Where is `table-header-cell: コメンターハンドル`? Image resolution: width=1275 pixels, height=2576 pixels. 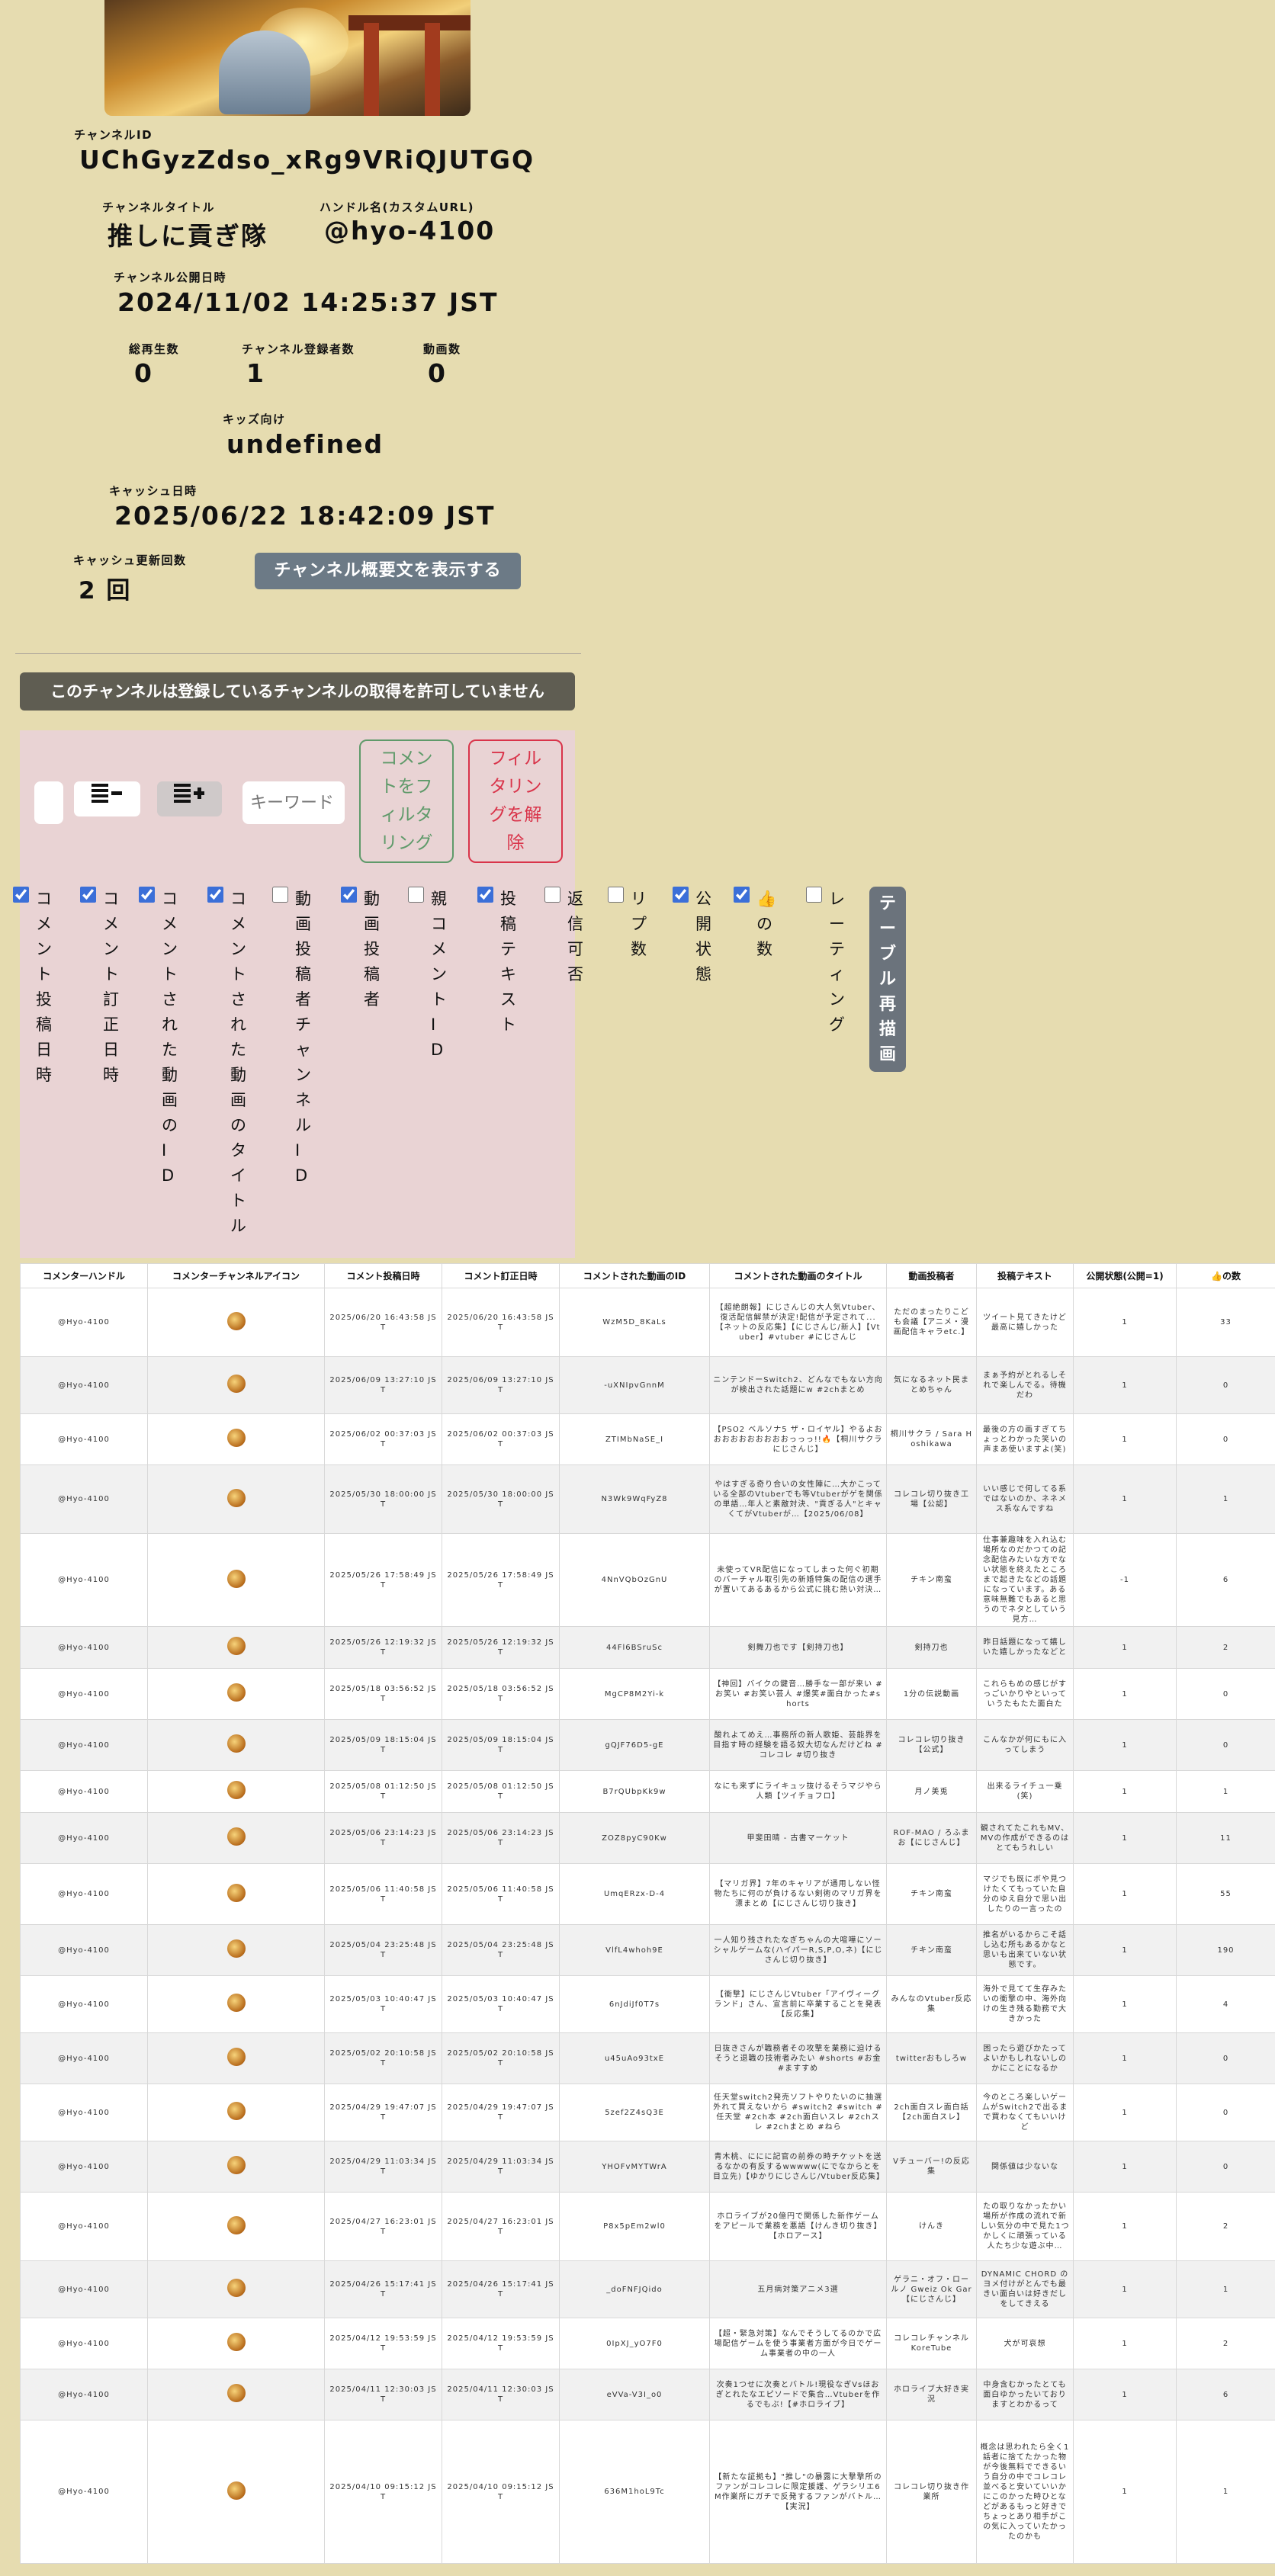 table-header-cell: コメンターハンドル is located at coordinates (84, 1275).